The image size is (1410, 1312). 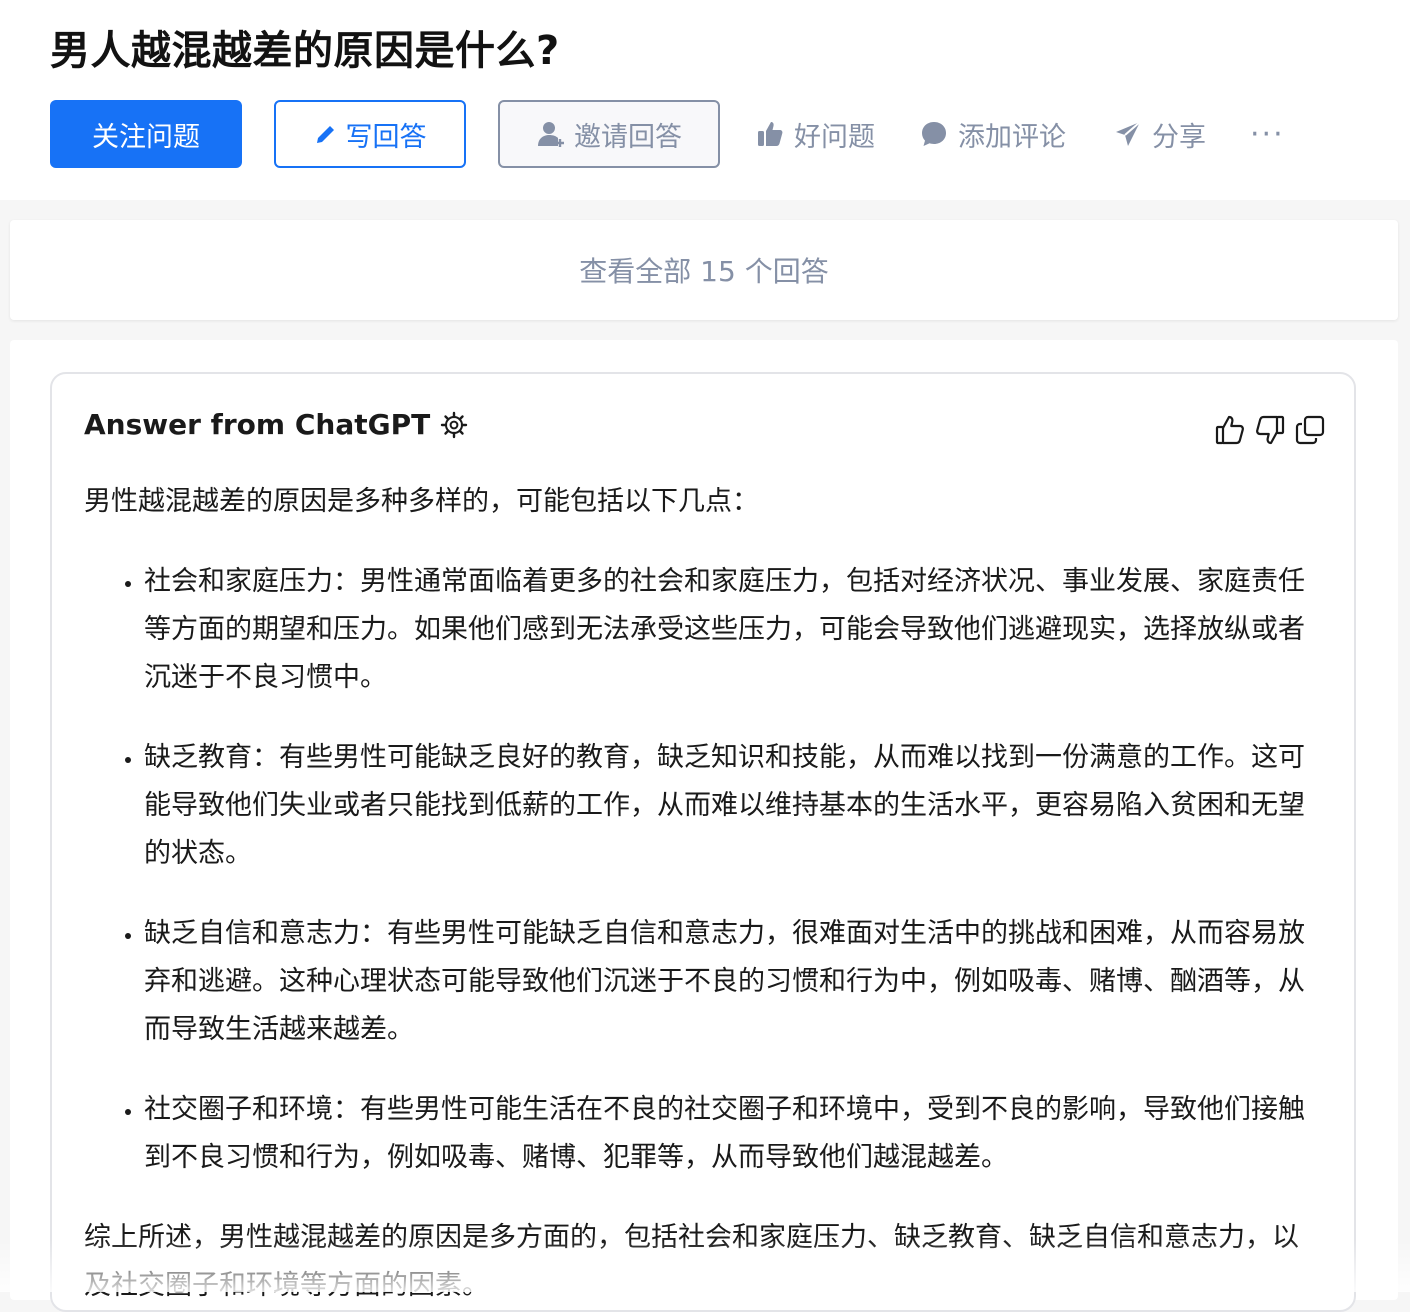 I want to click on good-question-label: 好问题, so click(x=834, y=137).